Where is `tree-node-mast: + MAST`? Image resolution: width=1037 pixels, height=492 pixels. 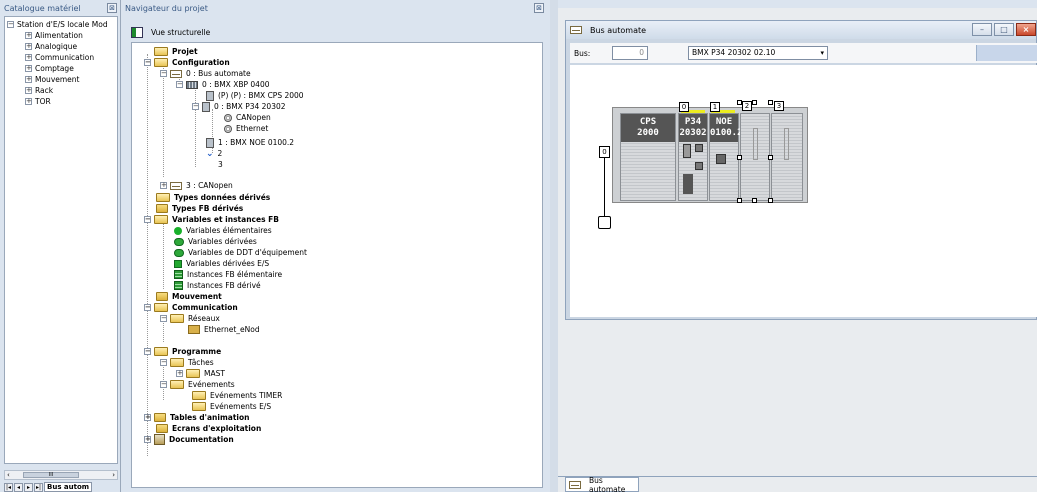
tree-node-mast: + MAST is located at coordinates (200, 373).